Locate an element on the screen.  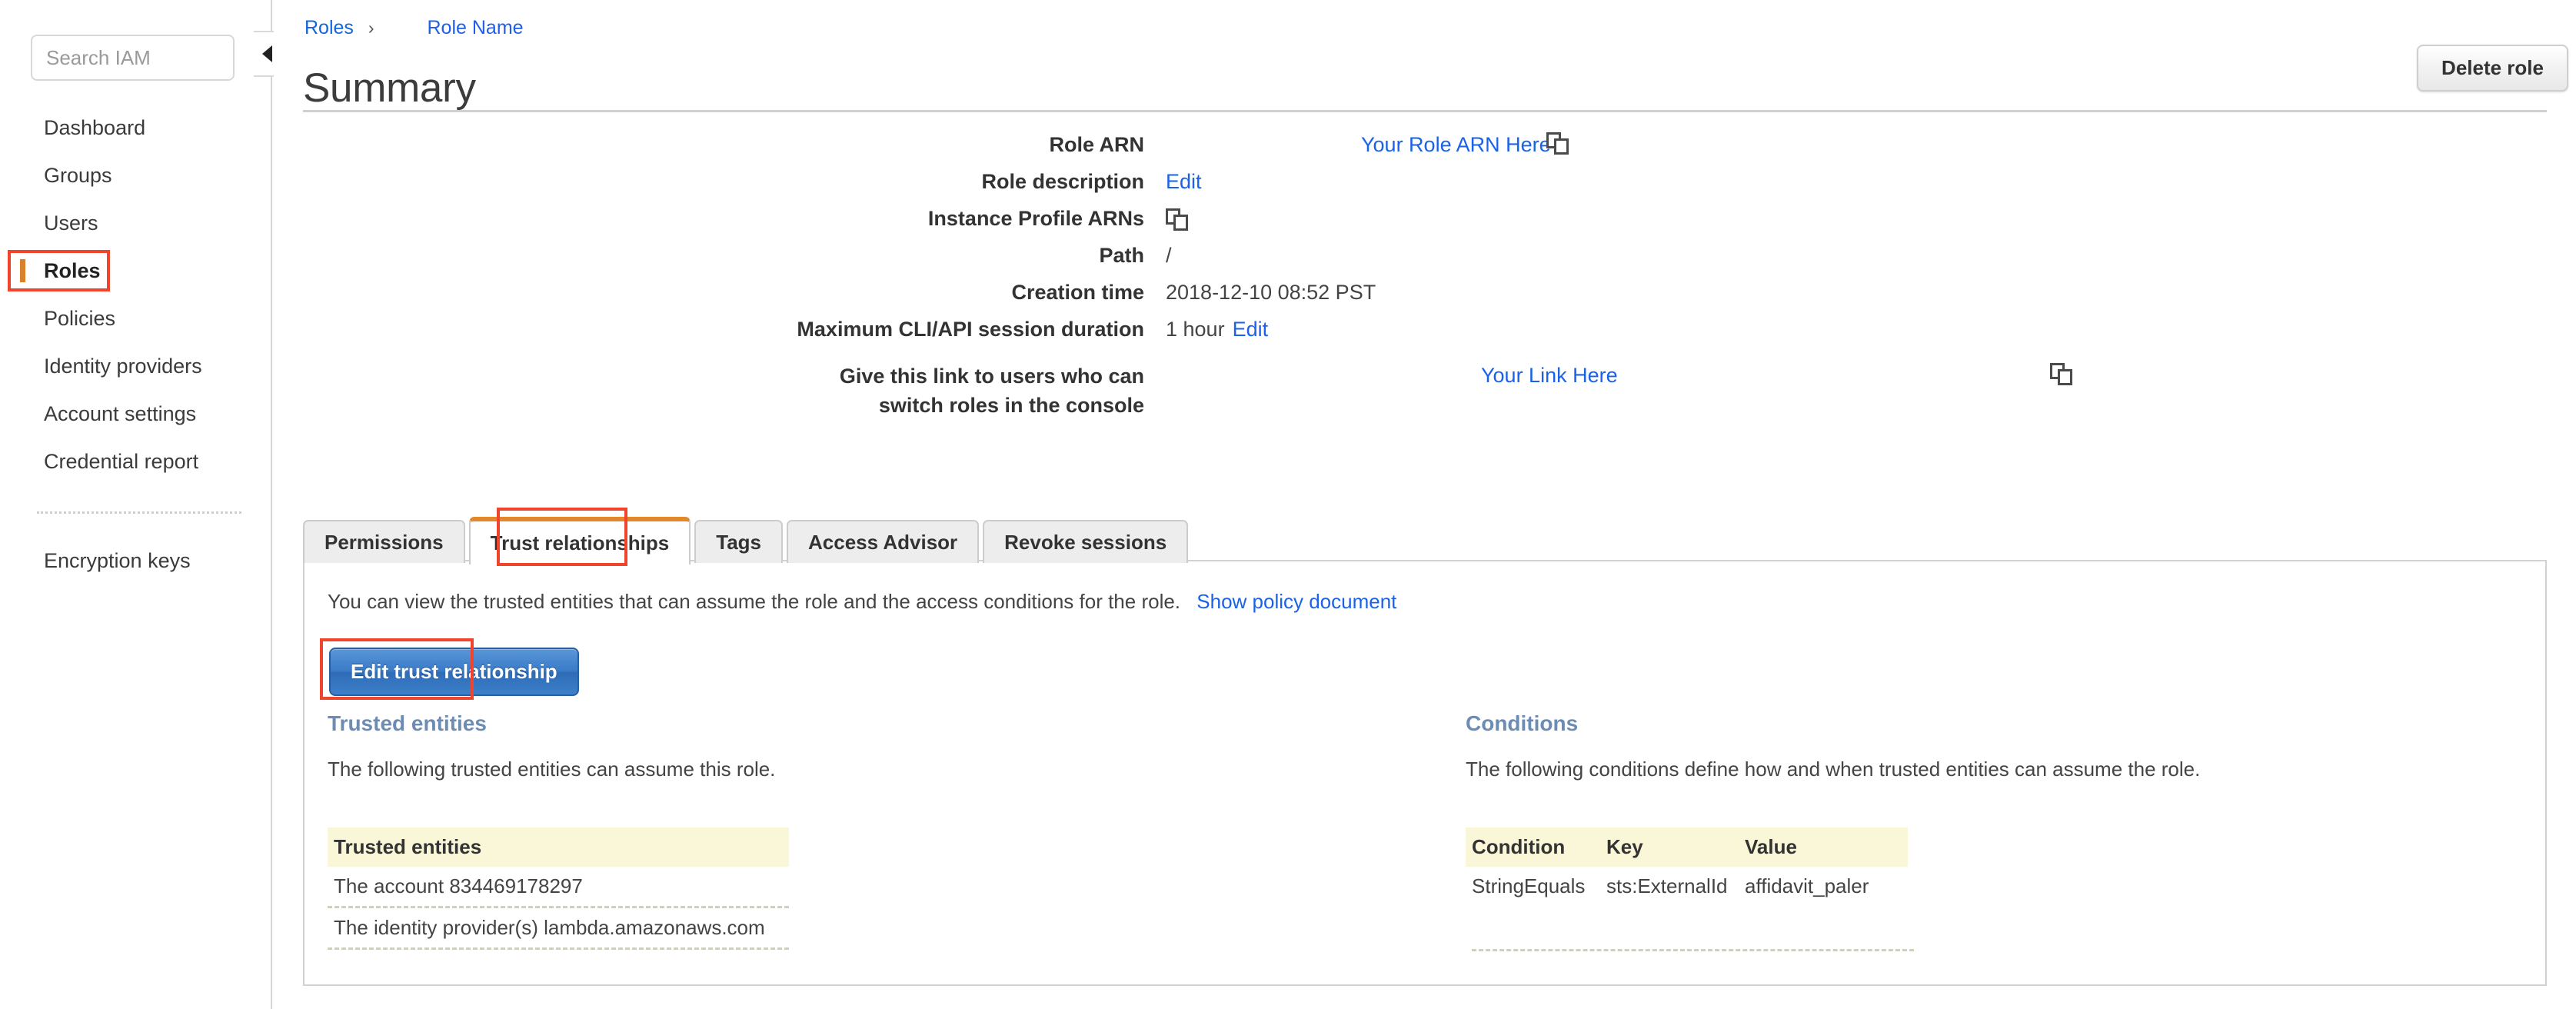
sidebar-item-identity-providers: Identity providers is located at coordinates (136, 366).